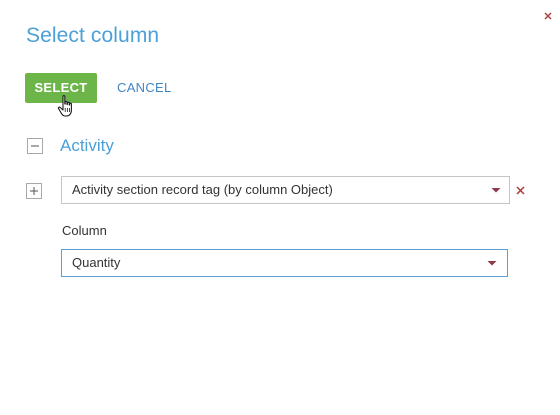 This screenshot has height=415, width=560. Describe the element at coordinates (87, 145) in the screenshot. I see `group-label: Activity` at that location.